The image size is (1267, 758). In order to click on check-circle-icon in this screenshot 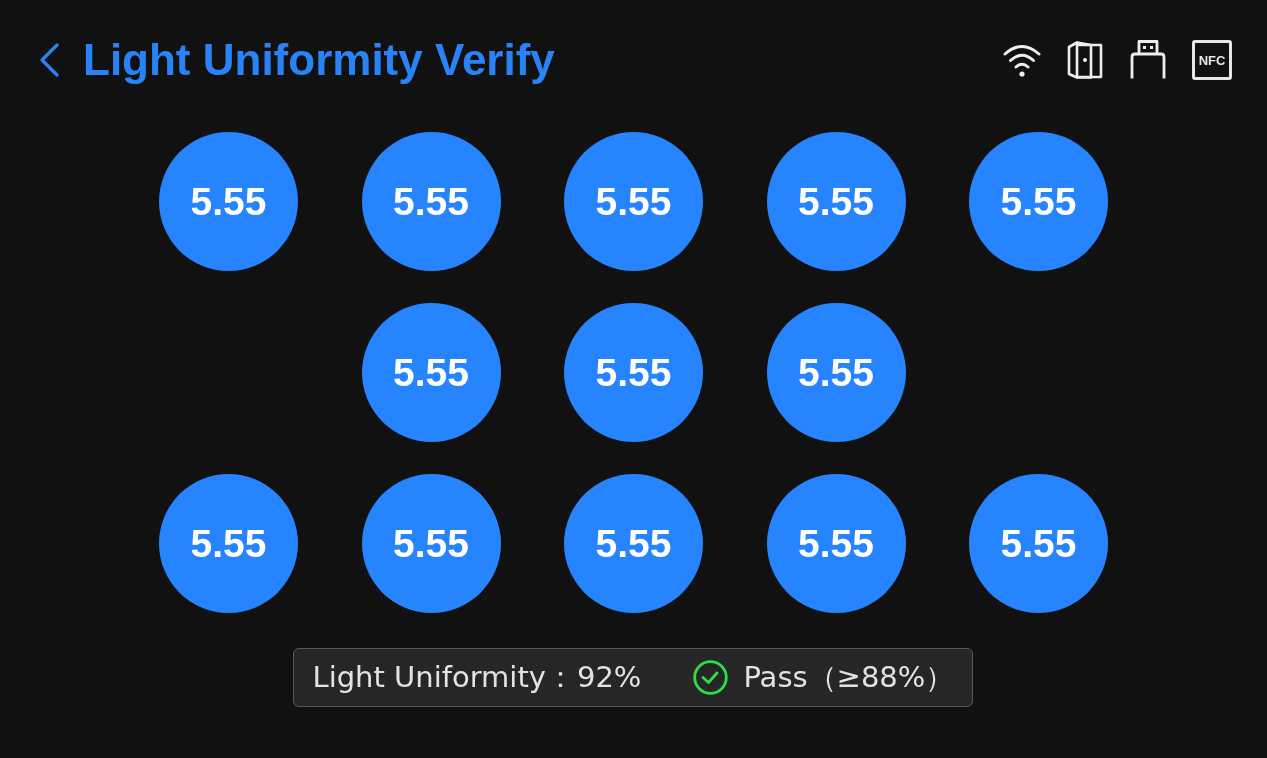, I will do `click(711, 677)`.